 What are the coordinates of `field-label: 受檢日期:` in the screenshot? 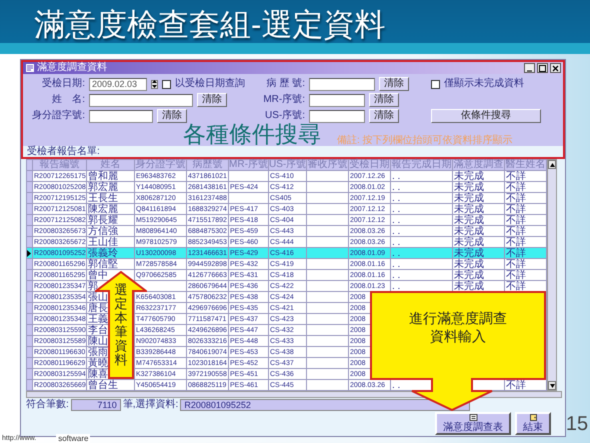 It's located at (63, 84).